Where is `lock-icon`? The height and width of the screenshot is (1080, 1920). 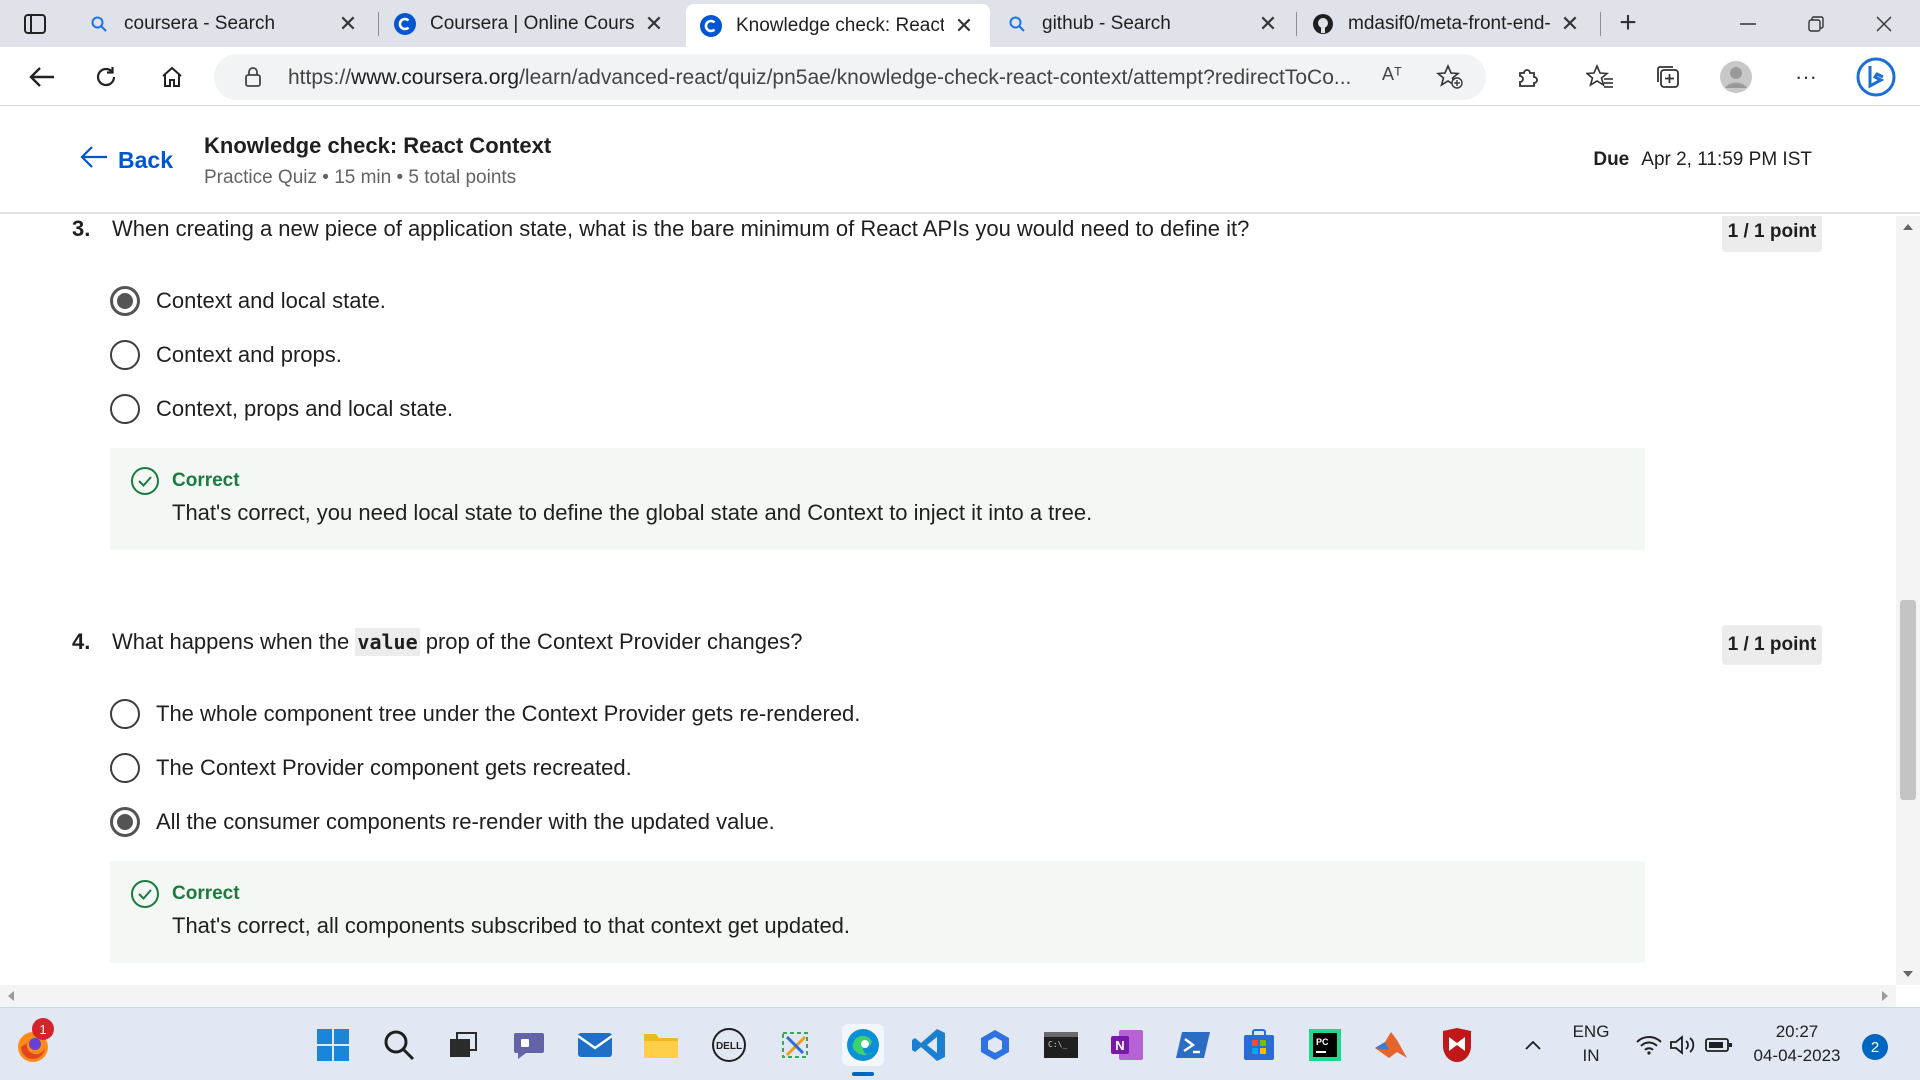
lock-icon is located at coordinates (253, 79).